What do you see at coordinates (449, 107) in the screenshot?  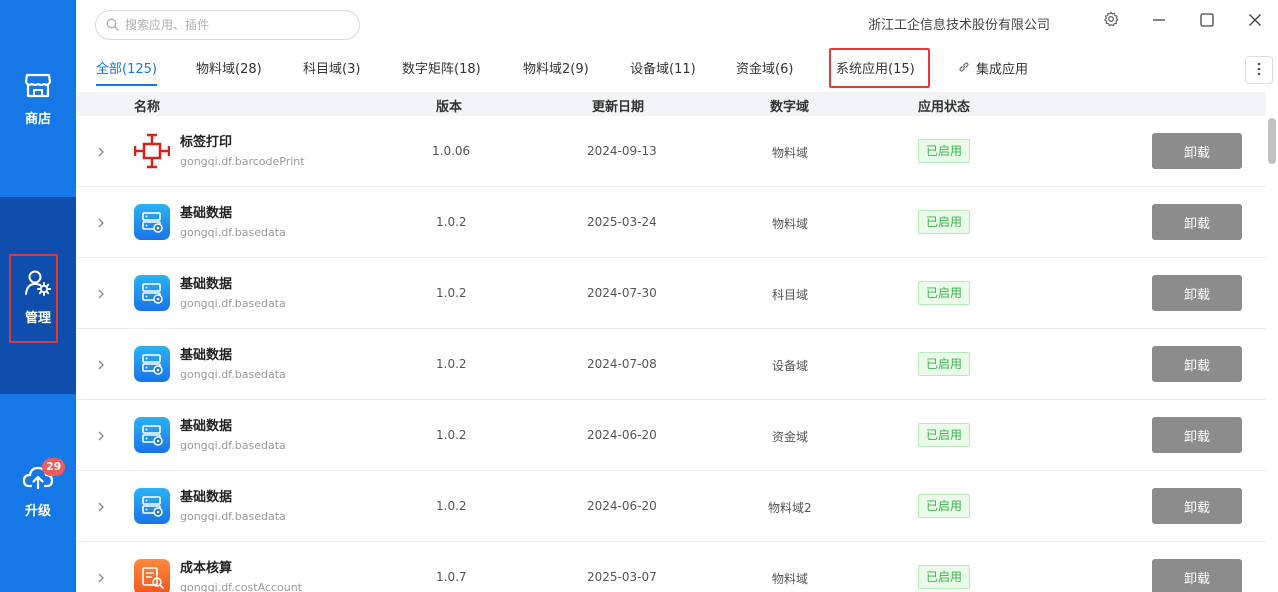 I see `column-header-version: 版本` at bounding box center [449, 107].